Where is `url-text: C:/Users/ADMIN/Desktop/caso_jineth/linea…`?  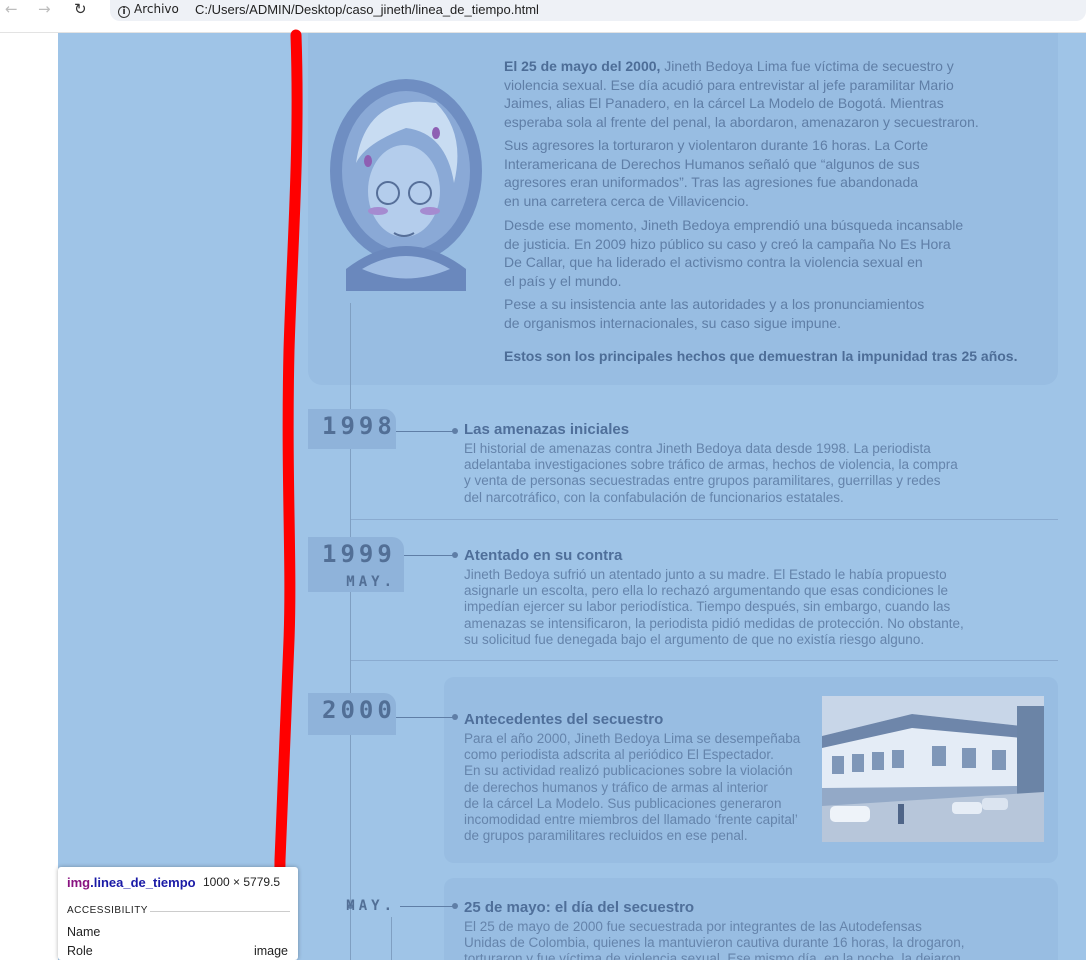
url-text: C:/Users/ADMIN/Desktop/caso_jineth/linea… is located at coordinates (367, 9).